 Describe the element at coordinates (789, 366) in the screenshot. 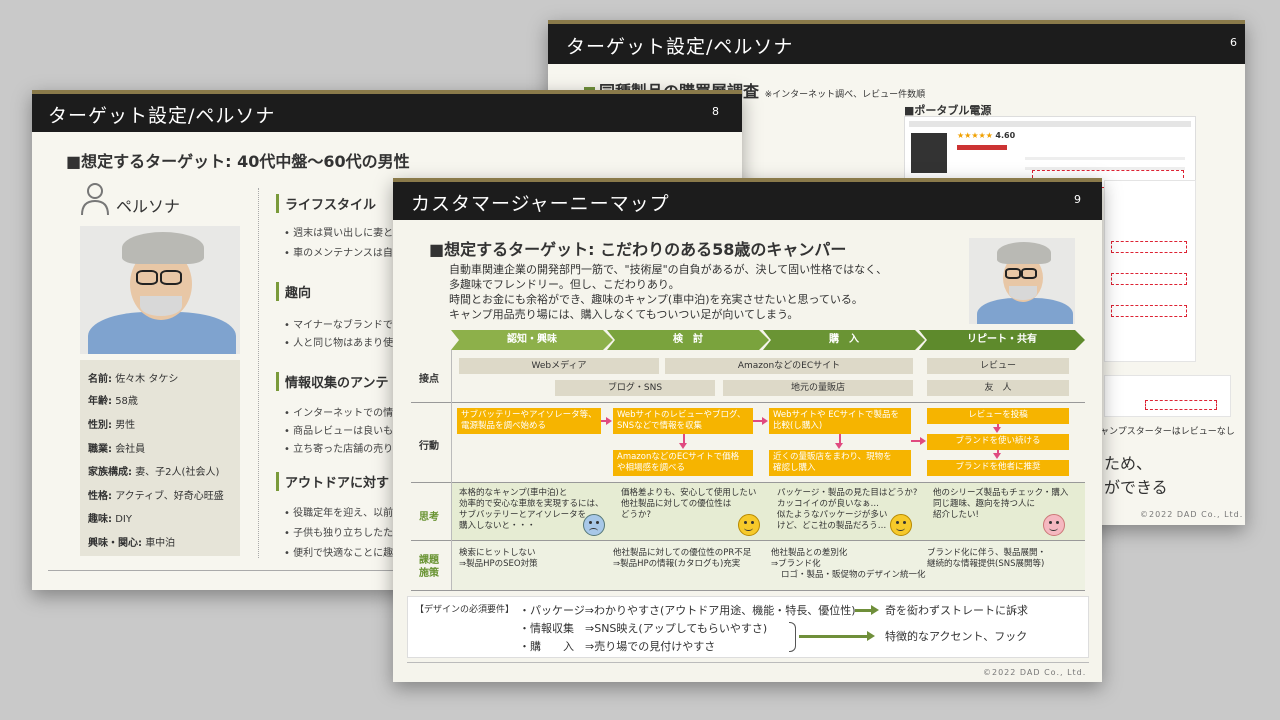

I see `touchpoint-ec-site: AmazonなどのECサイト` at that location.